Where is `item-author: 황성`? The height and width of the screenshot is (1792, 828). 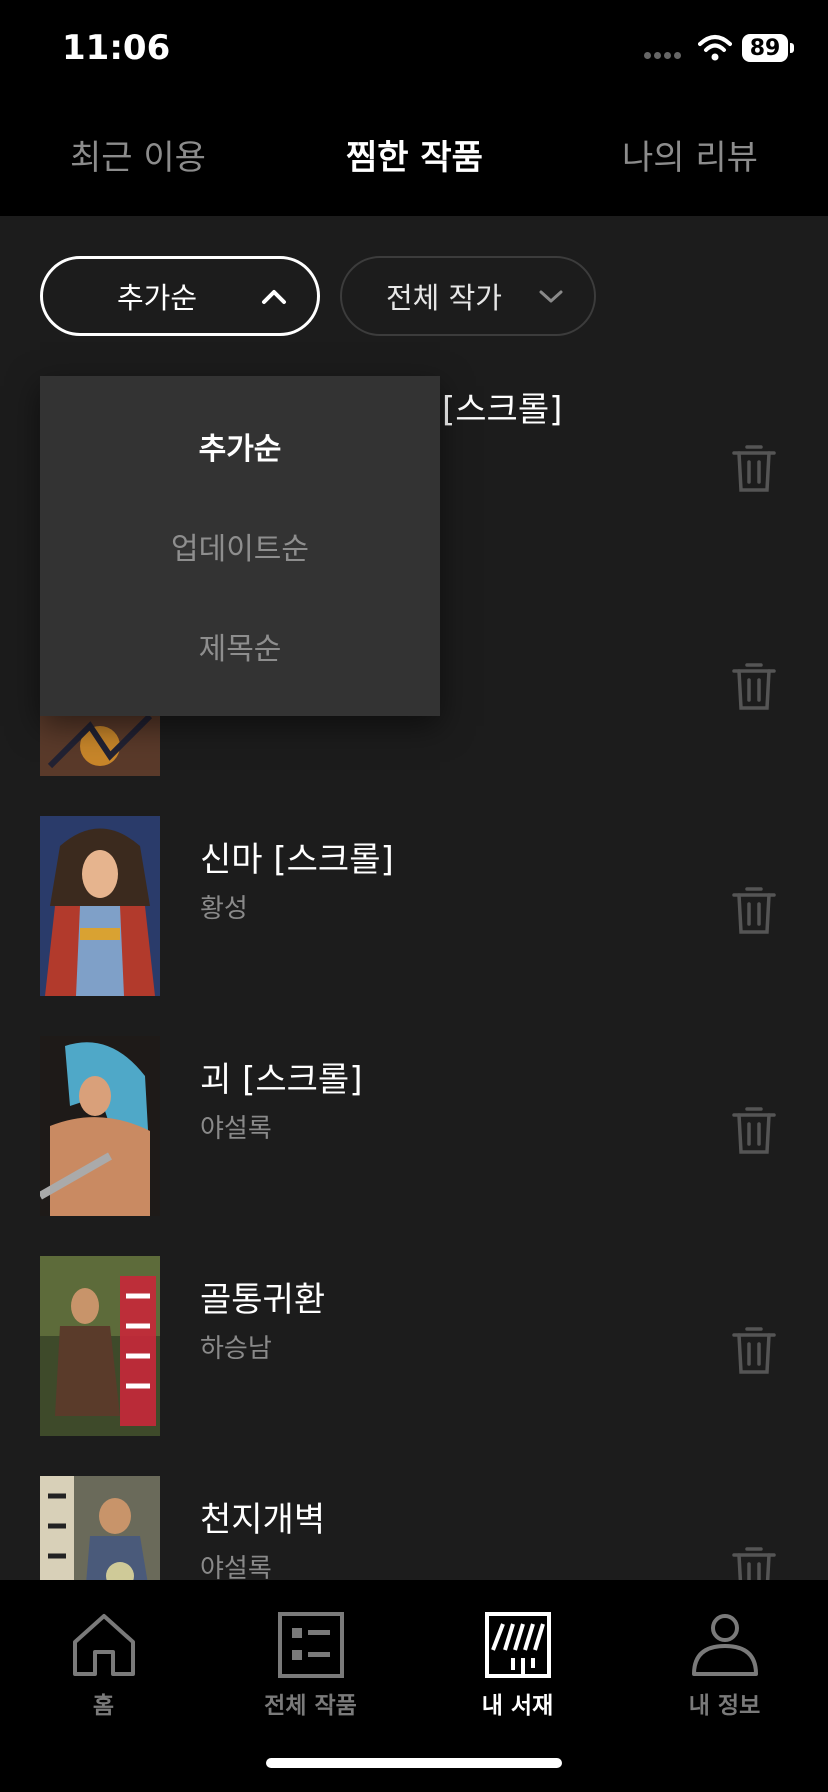 item-author: 황성 is located at coordinates (224, 909).